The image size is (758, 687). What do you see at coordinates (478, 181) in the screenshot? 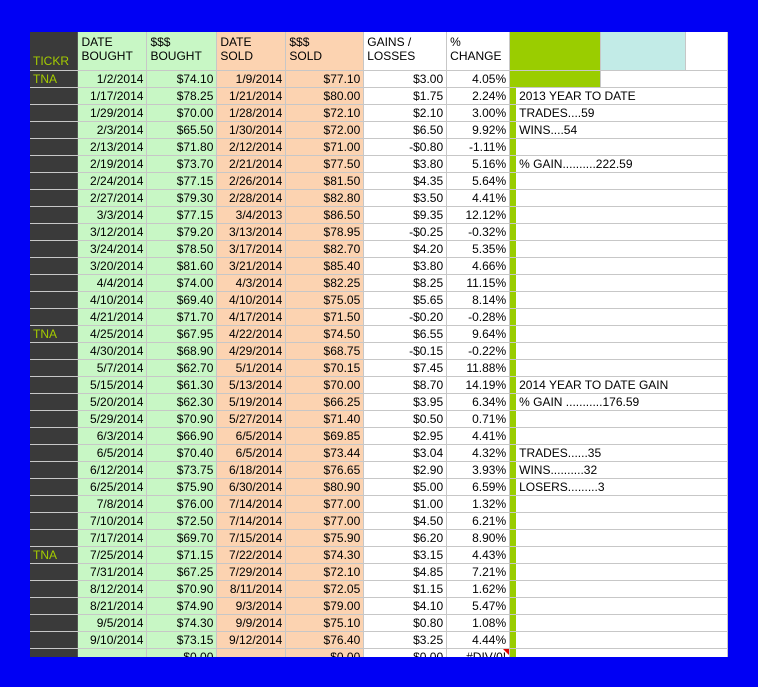
I see `pct-change-cell: 5.64%` at bounding box center [478, 181].